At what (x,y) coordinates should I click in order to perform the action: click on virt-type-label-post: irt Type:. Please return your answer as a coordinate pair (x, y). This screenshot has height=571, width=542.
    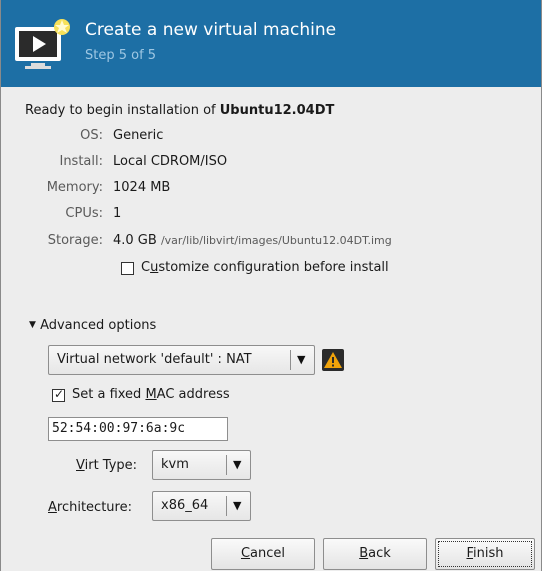
    Looking at the image, I should click on (111, 465).